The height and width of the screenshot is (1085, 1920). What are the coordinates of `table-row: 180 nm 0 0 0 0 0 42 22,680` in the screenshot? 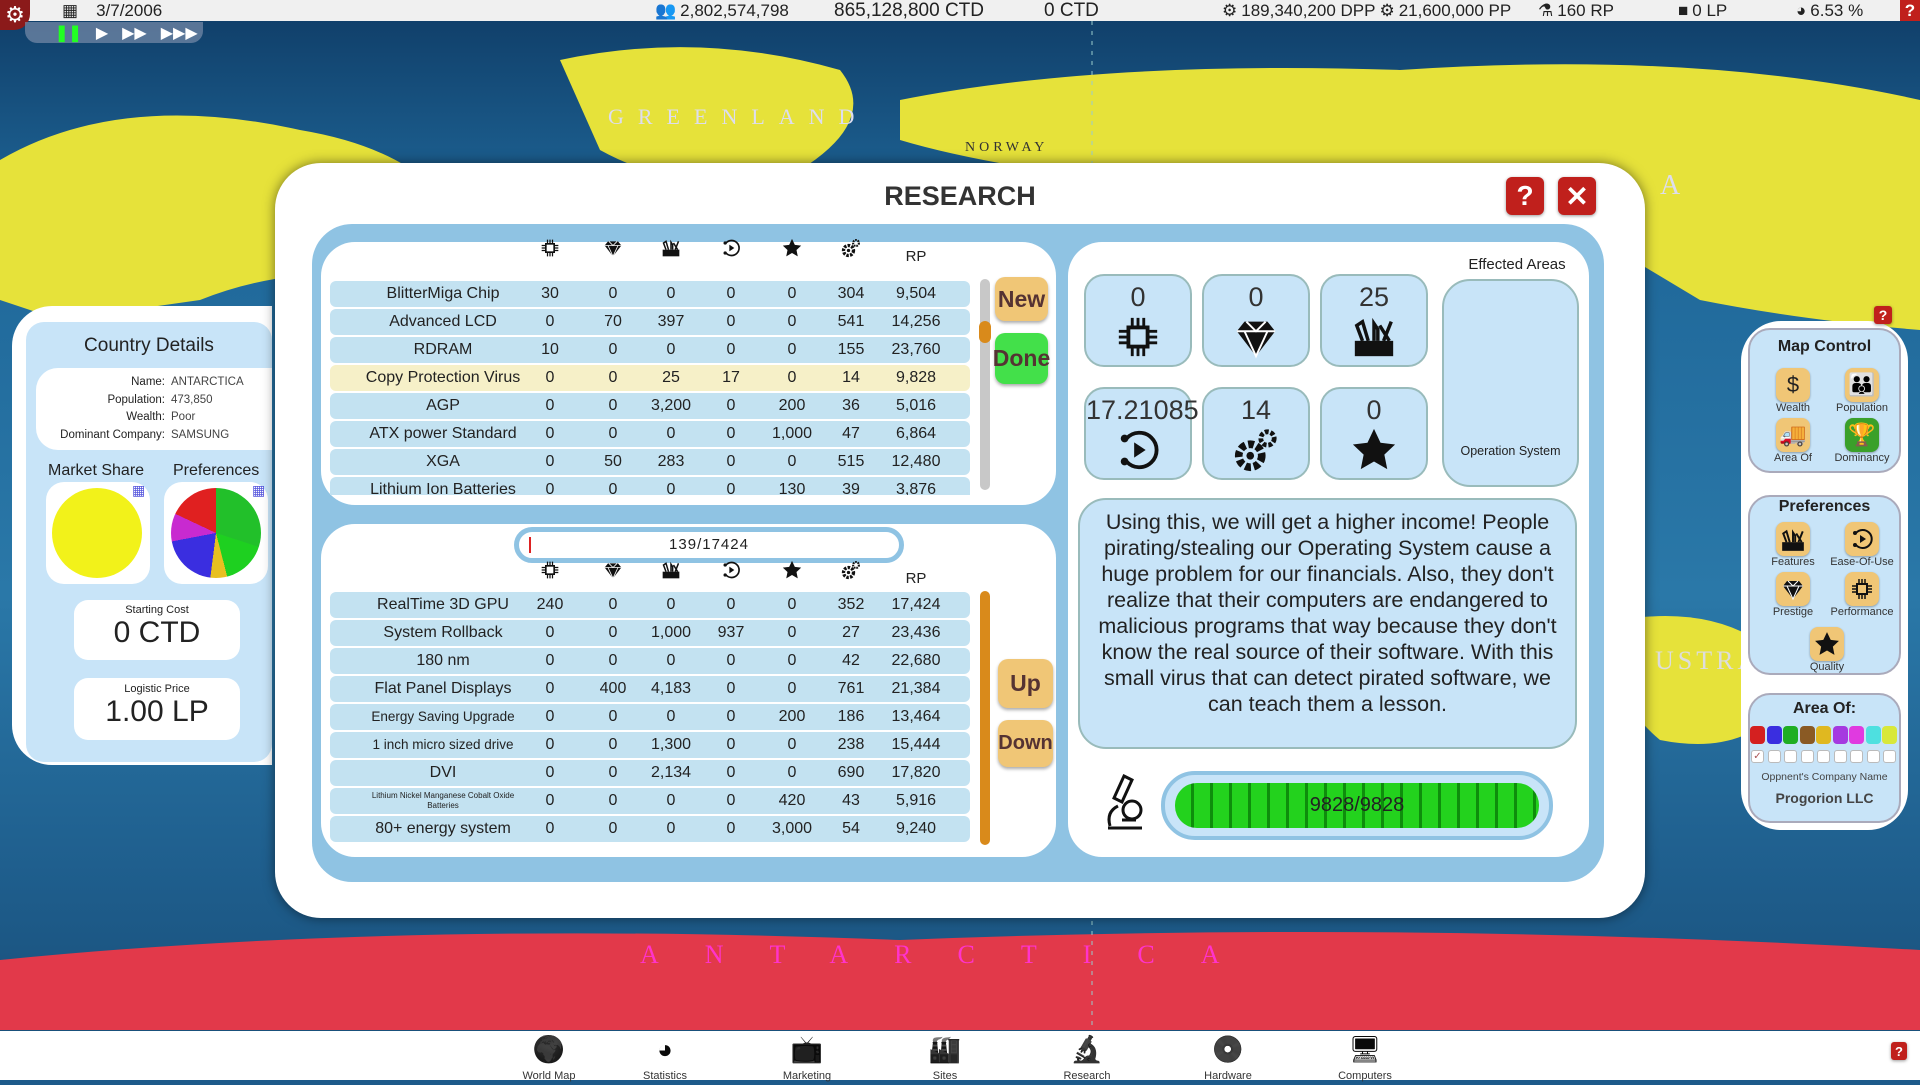 It's located at (650, 661).